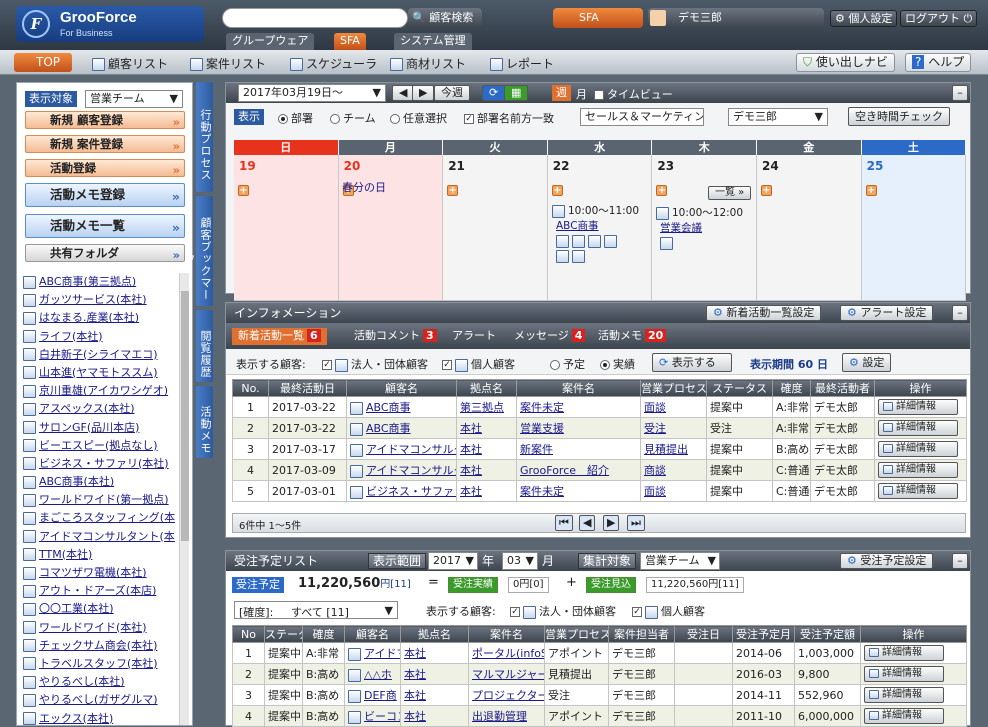 This screenshot has width=988, height=727. Describe the element at coordinates (315, 18) in the screenshot. I see `customer-search-input` at that location.